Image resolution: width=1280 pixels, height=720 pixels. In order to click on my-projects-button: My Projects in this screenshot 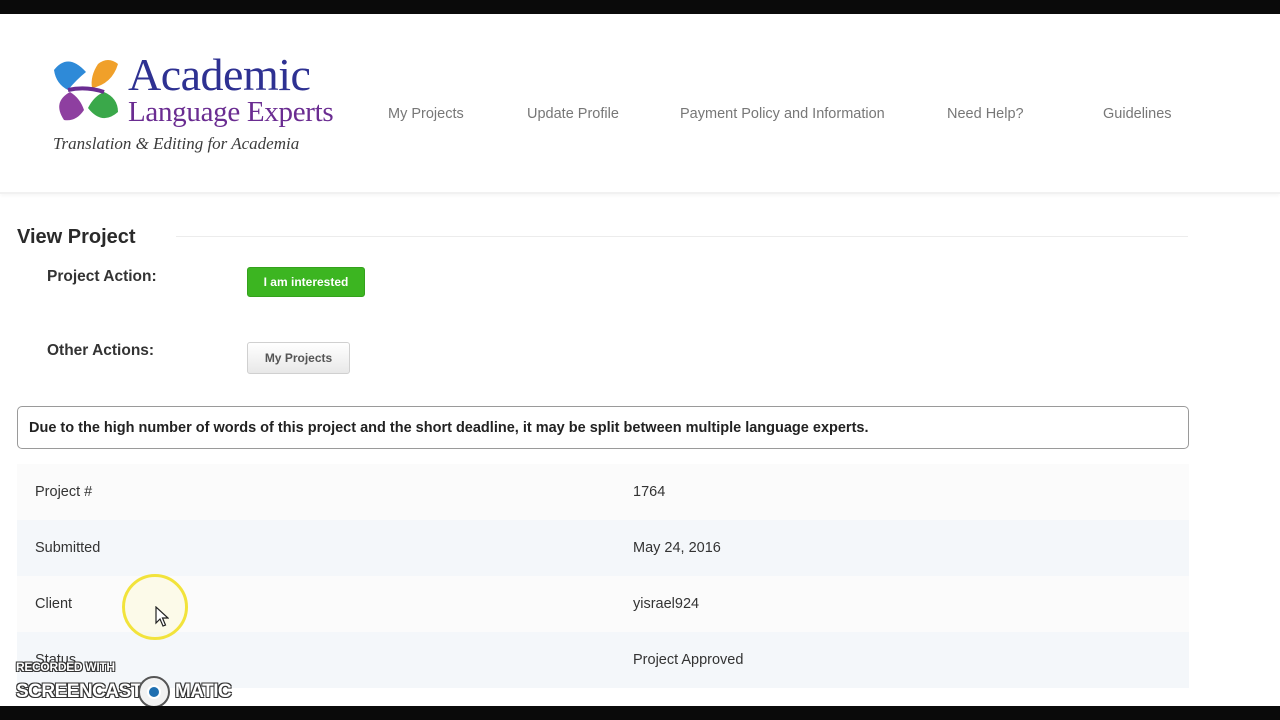, I will do `click(298, 358)`.